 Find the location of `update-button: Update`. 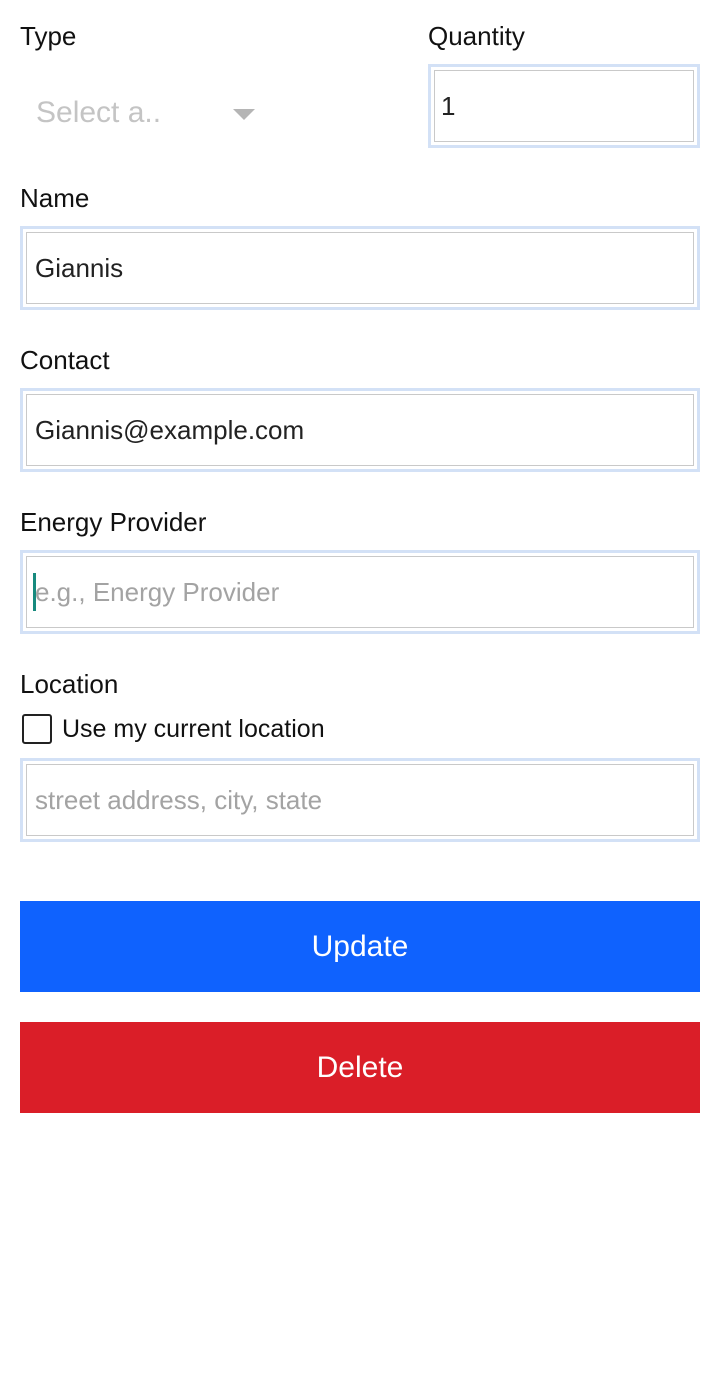

update-button: Update is located at coordinates (360, 946).